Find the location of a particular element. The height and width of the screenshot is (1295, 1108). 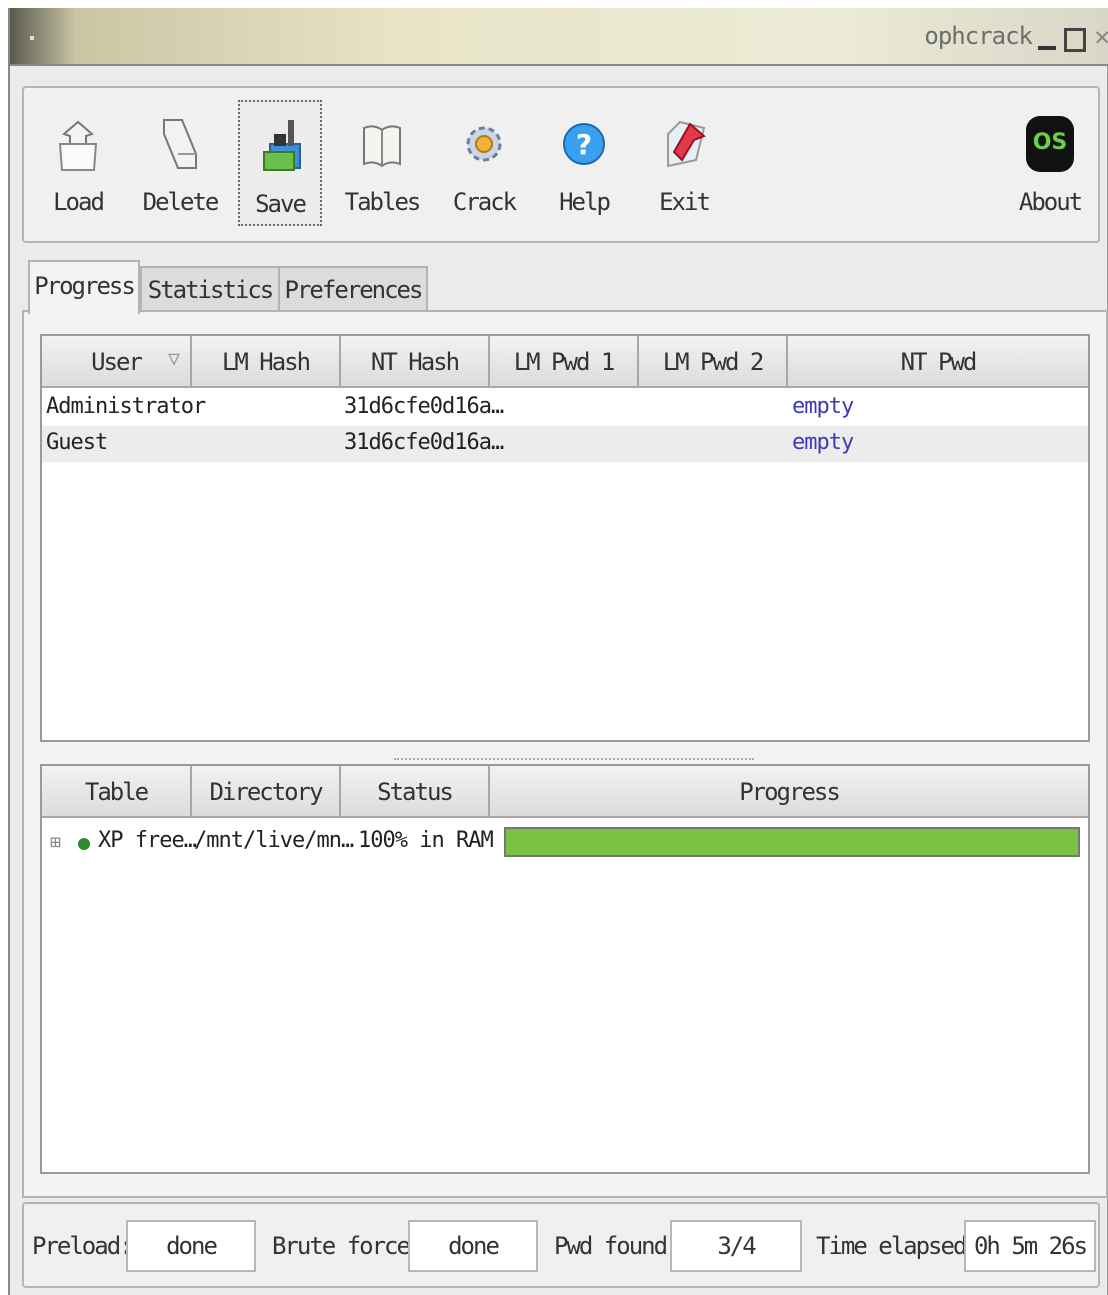

tab-preferences: Preferences is located at coordinates (353, 289).